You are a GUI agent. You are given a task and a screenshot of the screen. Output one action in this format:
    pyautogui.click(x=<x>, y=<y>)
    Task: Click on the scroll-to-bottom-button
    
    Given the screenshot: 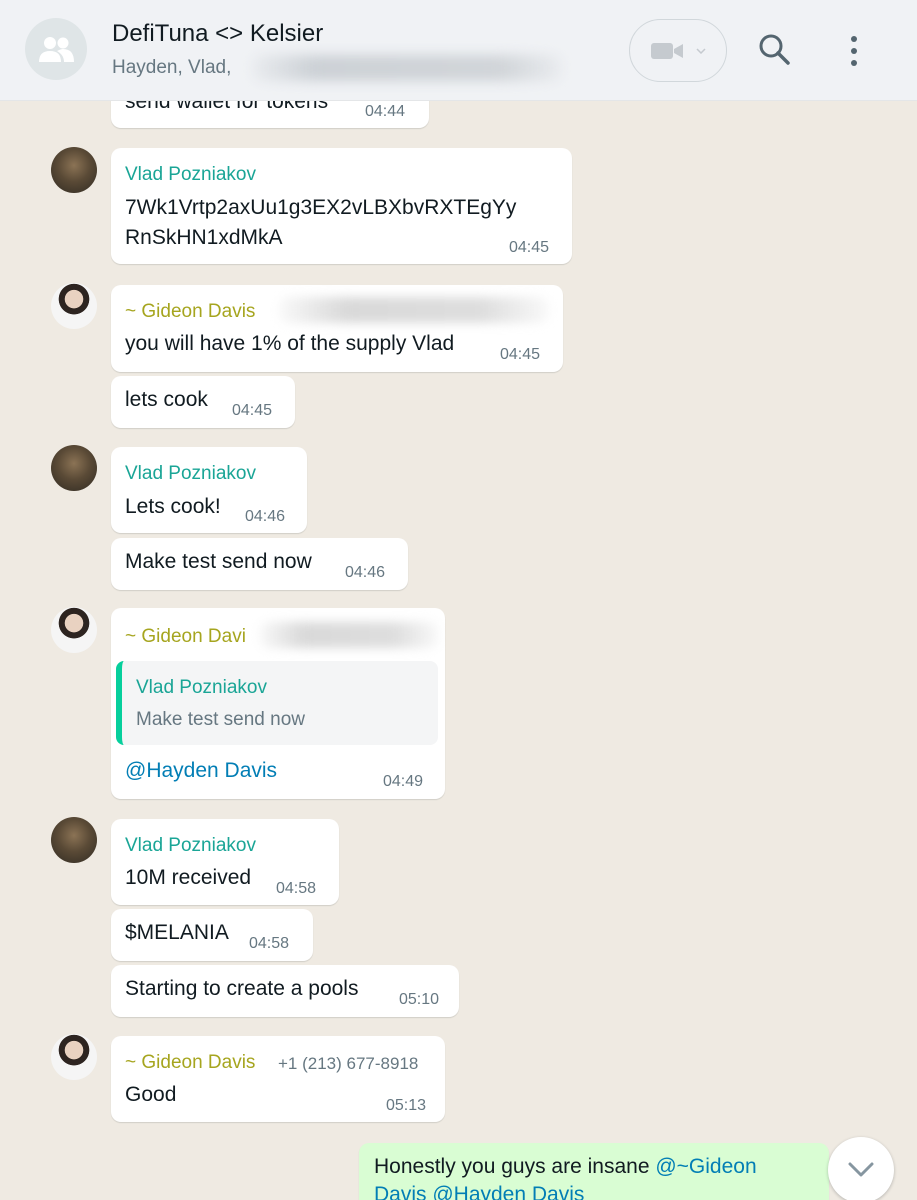 What is the action you would take?
    pyautogui.click(x=861, y=1168)
    